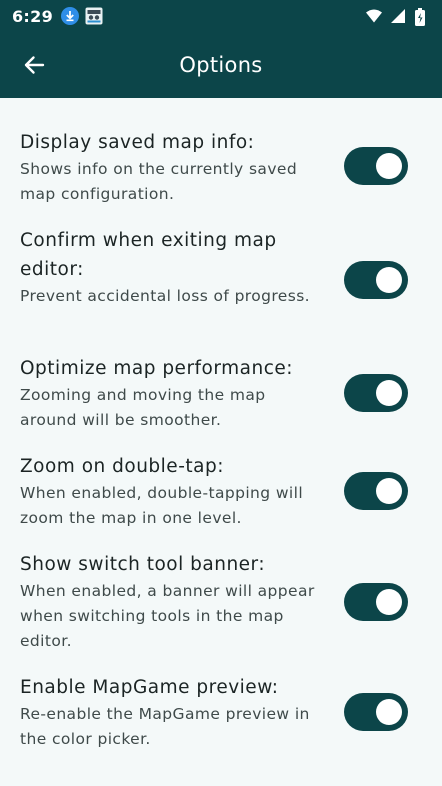  I want to click on toggle-zoom-double-tap, so click(376, 491).